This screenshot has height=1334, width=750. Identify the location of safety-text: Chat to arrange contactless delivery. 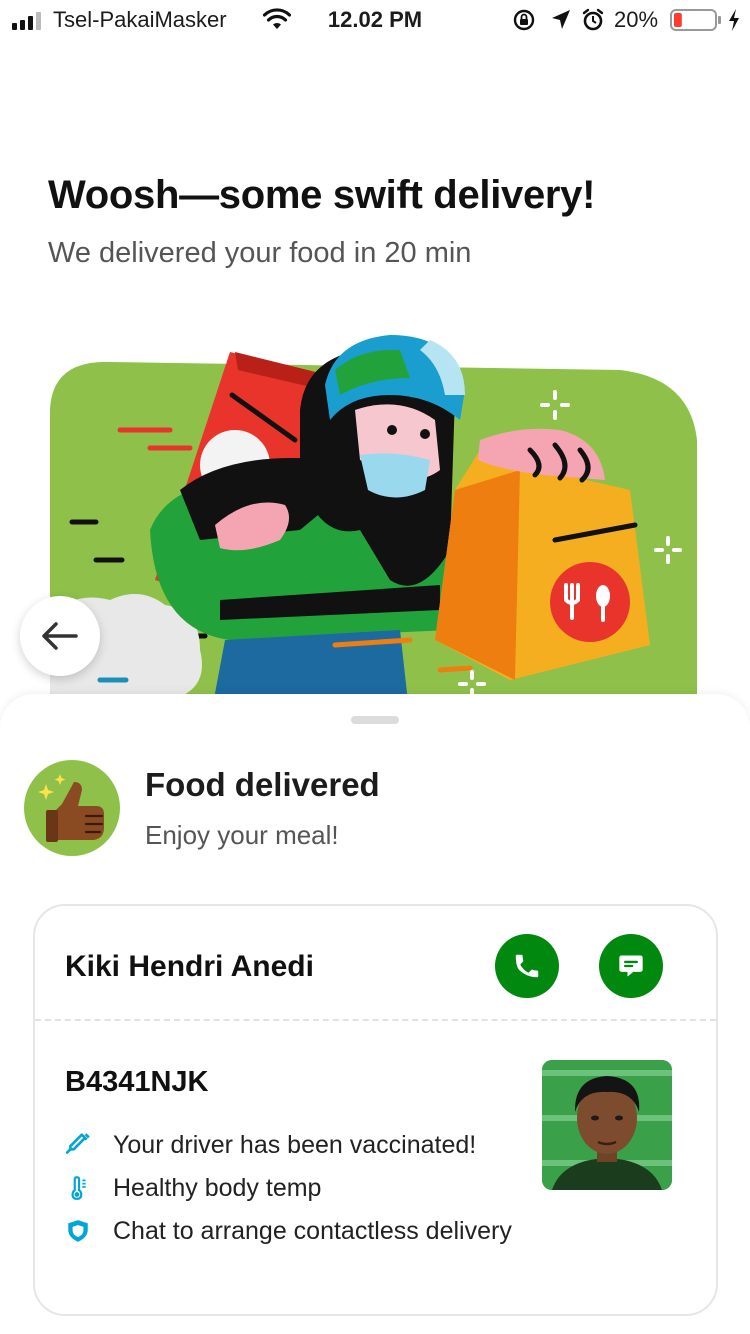
(312, 1231).